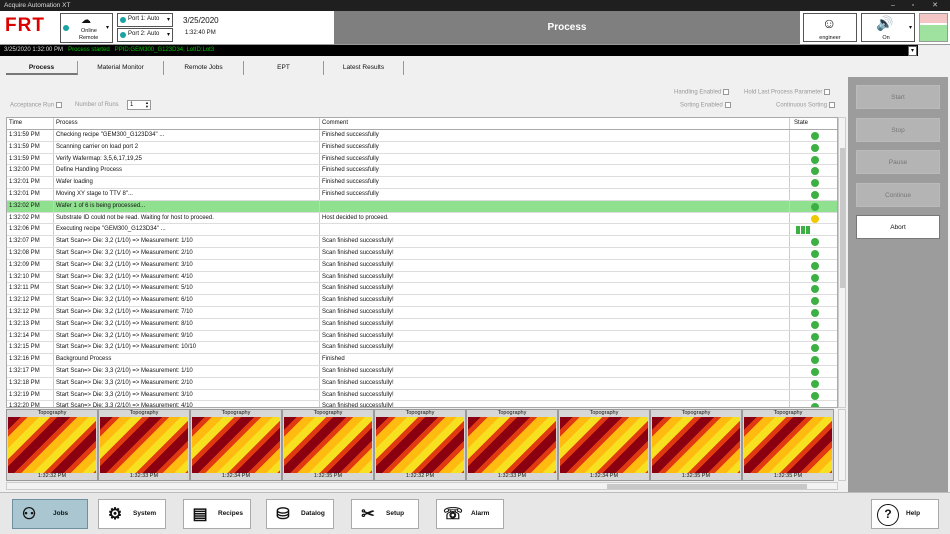 This screenshot has height=534, width=950. I want to click on acceptance-run-option: Acceptance Run, so click(36, 105).